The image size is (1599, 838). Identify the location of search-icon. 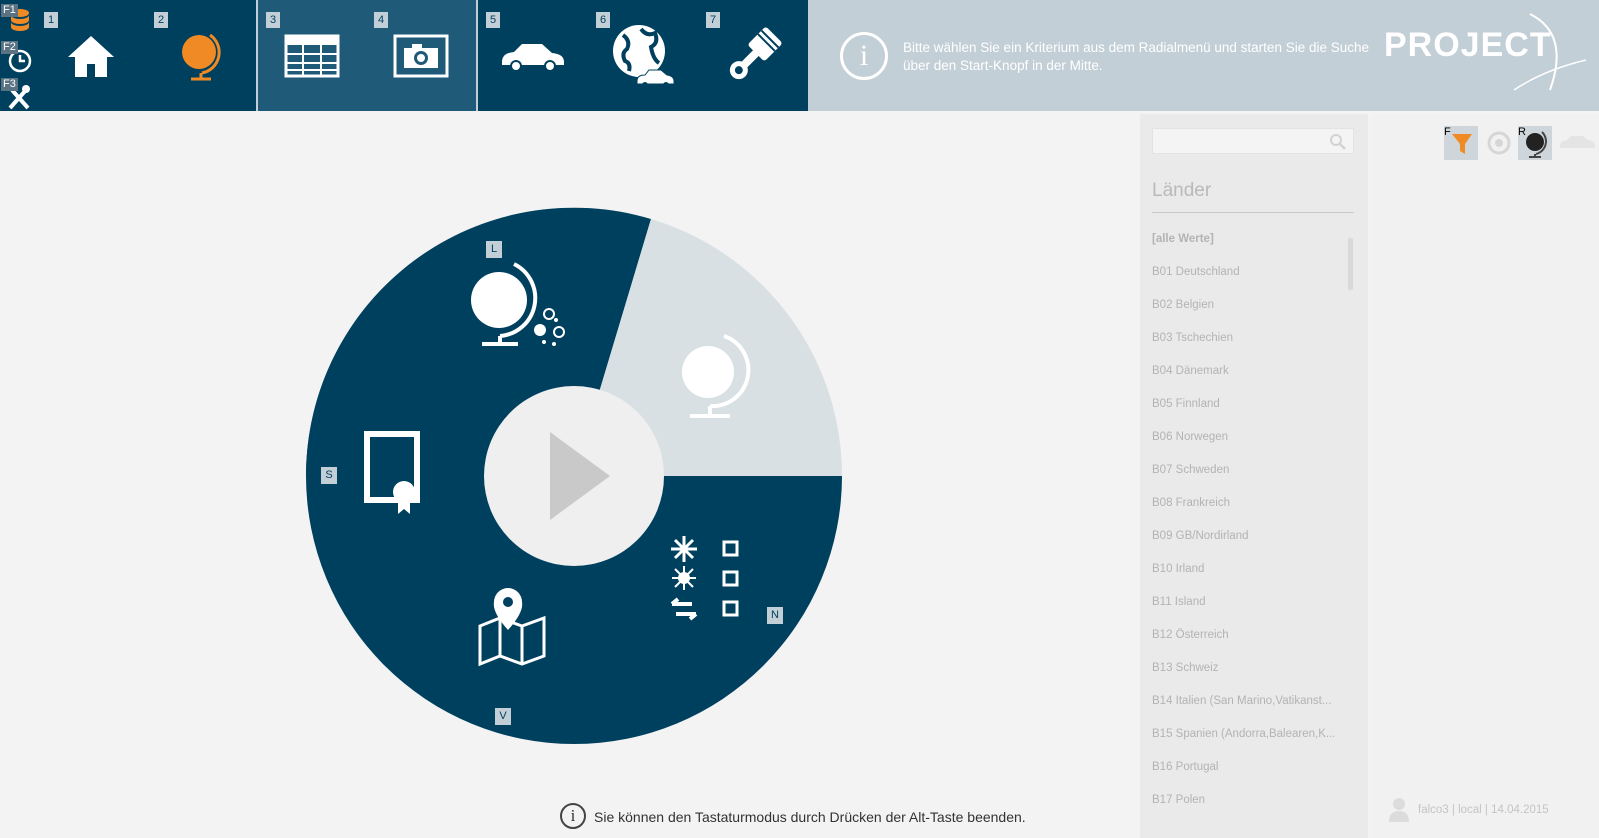
(1338, 142).